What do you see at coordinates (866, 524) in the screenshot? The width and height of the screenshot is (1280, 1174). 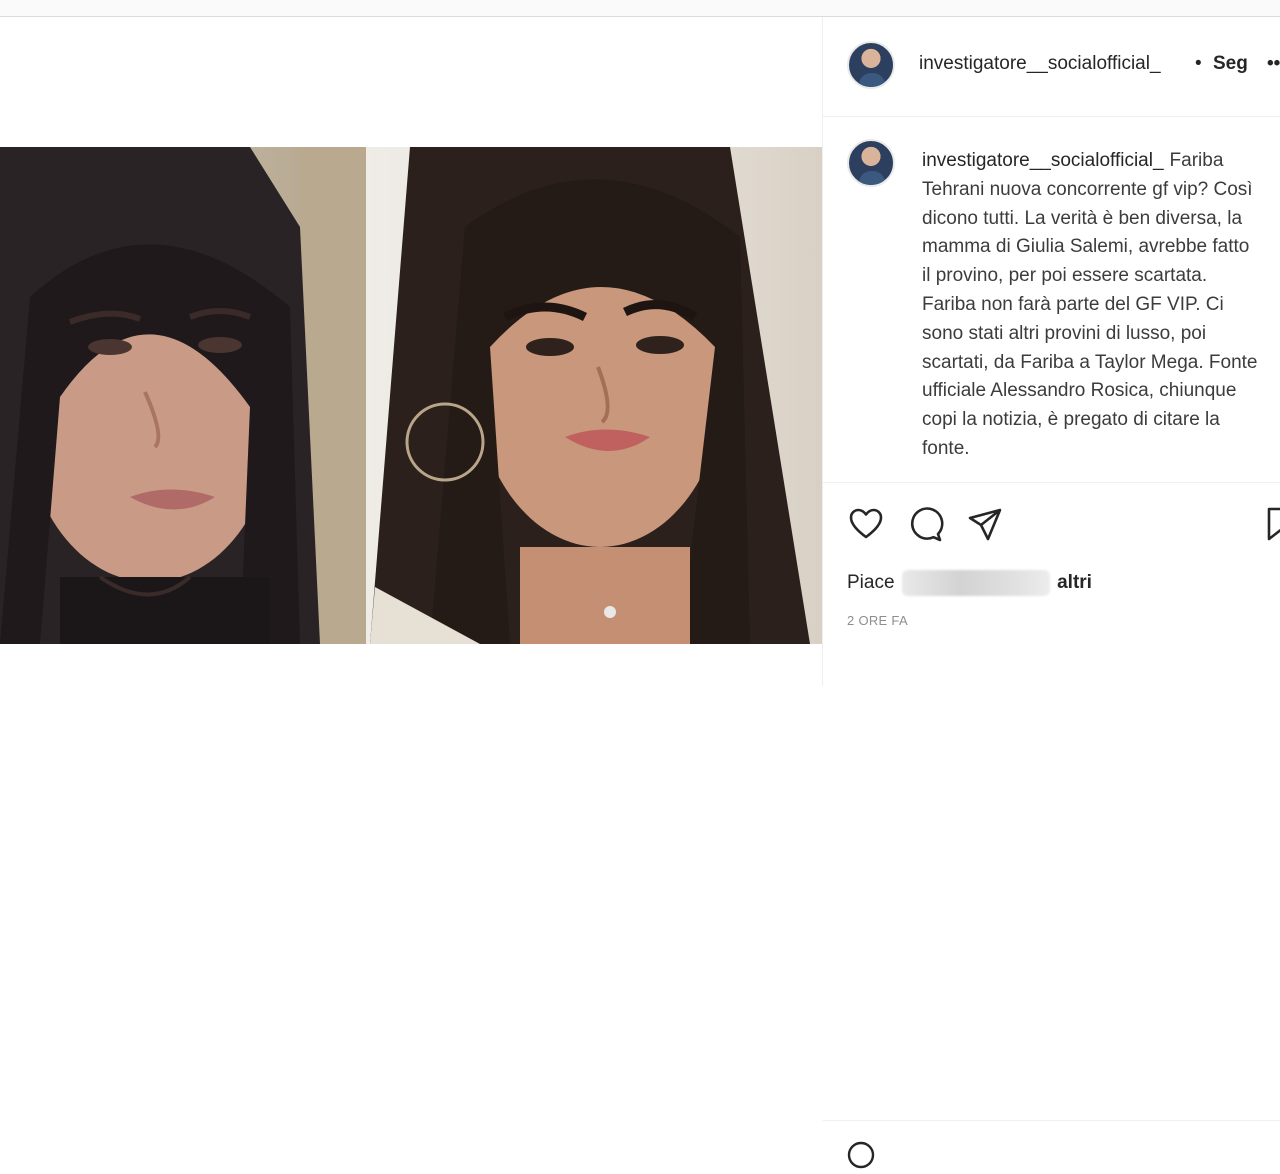 I see `heart-icon` at bounding box center [866, 524].